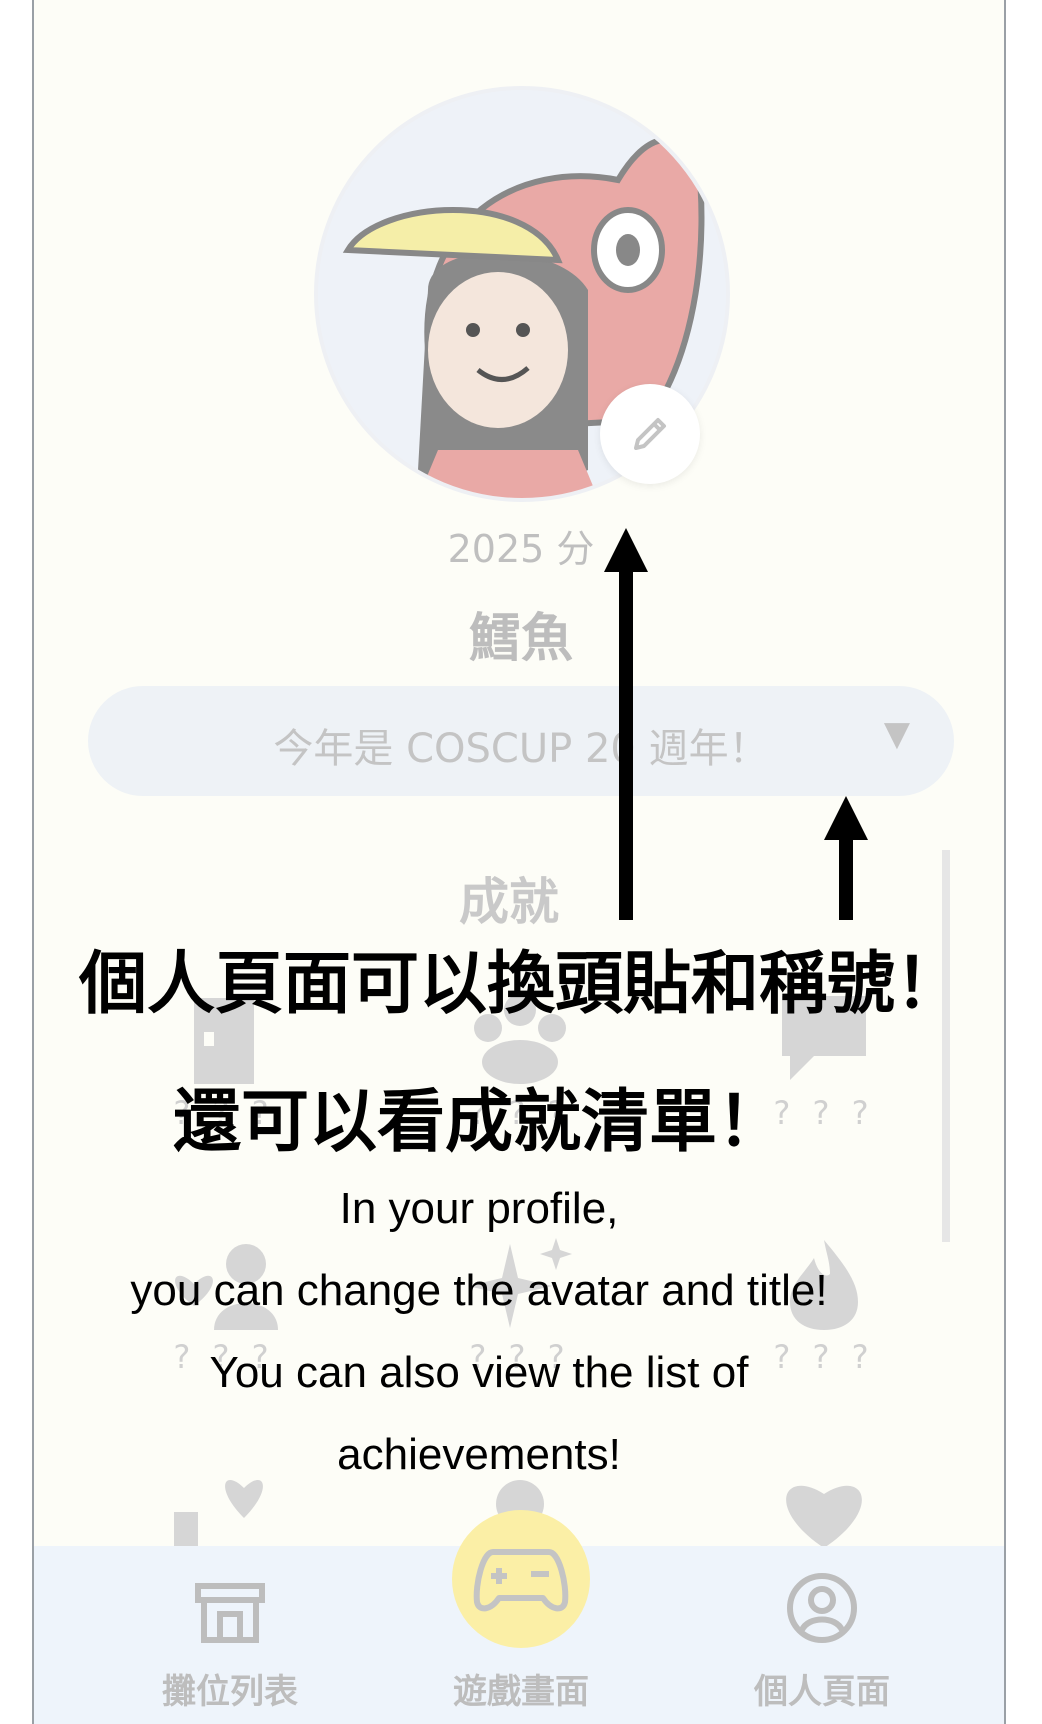 The height and width of the screenshot is (1724, 1042). What do you see at coordinates (479, 1290) in the screenshot?
I see `tutorial-text-en-2: you can change the avatar and title!` at bounding box center [479, 1290].